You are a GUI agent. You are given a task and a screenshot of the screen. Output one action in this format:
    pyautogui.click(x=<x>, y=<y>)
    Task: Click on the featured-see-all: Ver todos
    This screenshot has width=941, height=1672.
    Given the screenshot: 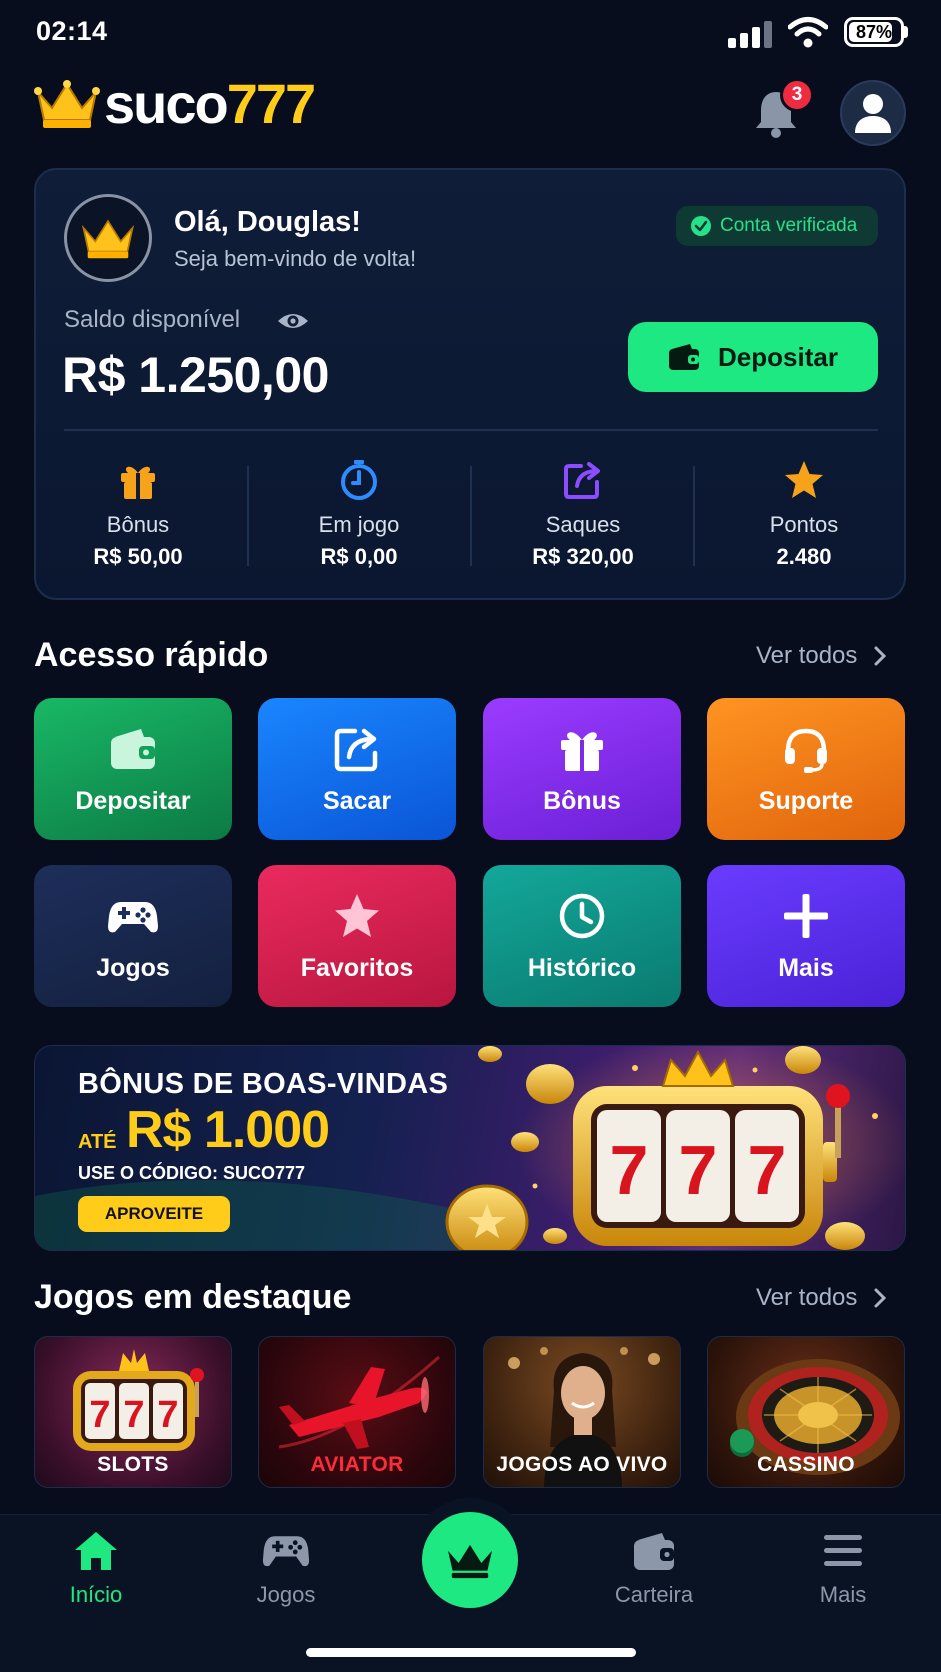 What is the action you would take?
    pyautogui.click(x=821, y=1298)
    